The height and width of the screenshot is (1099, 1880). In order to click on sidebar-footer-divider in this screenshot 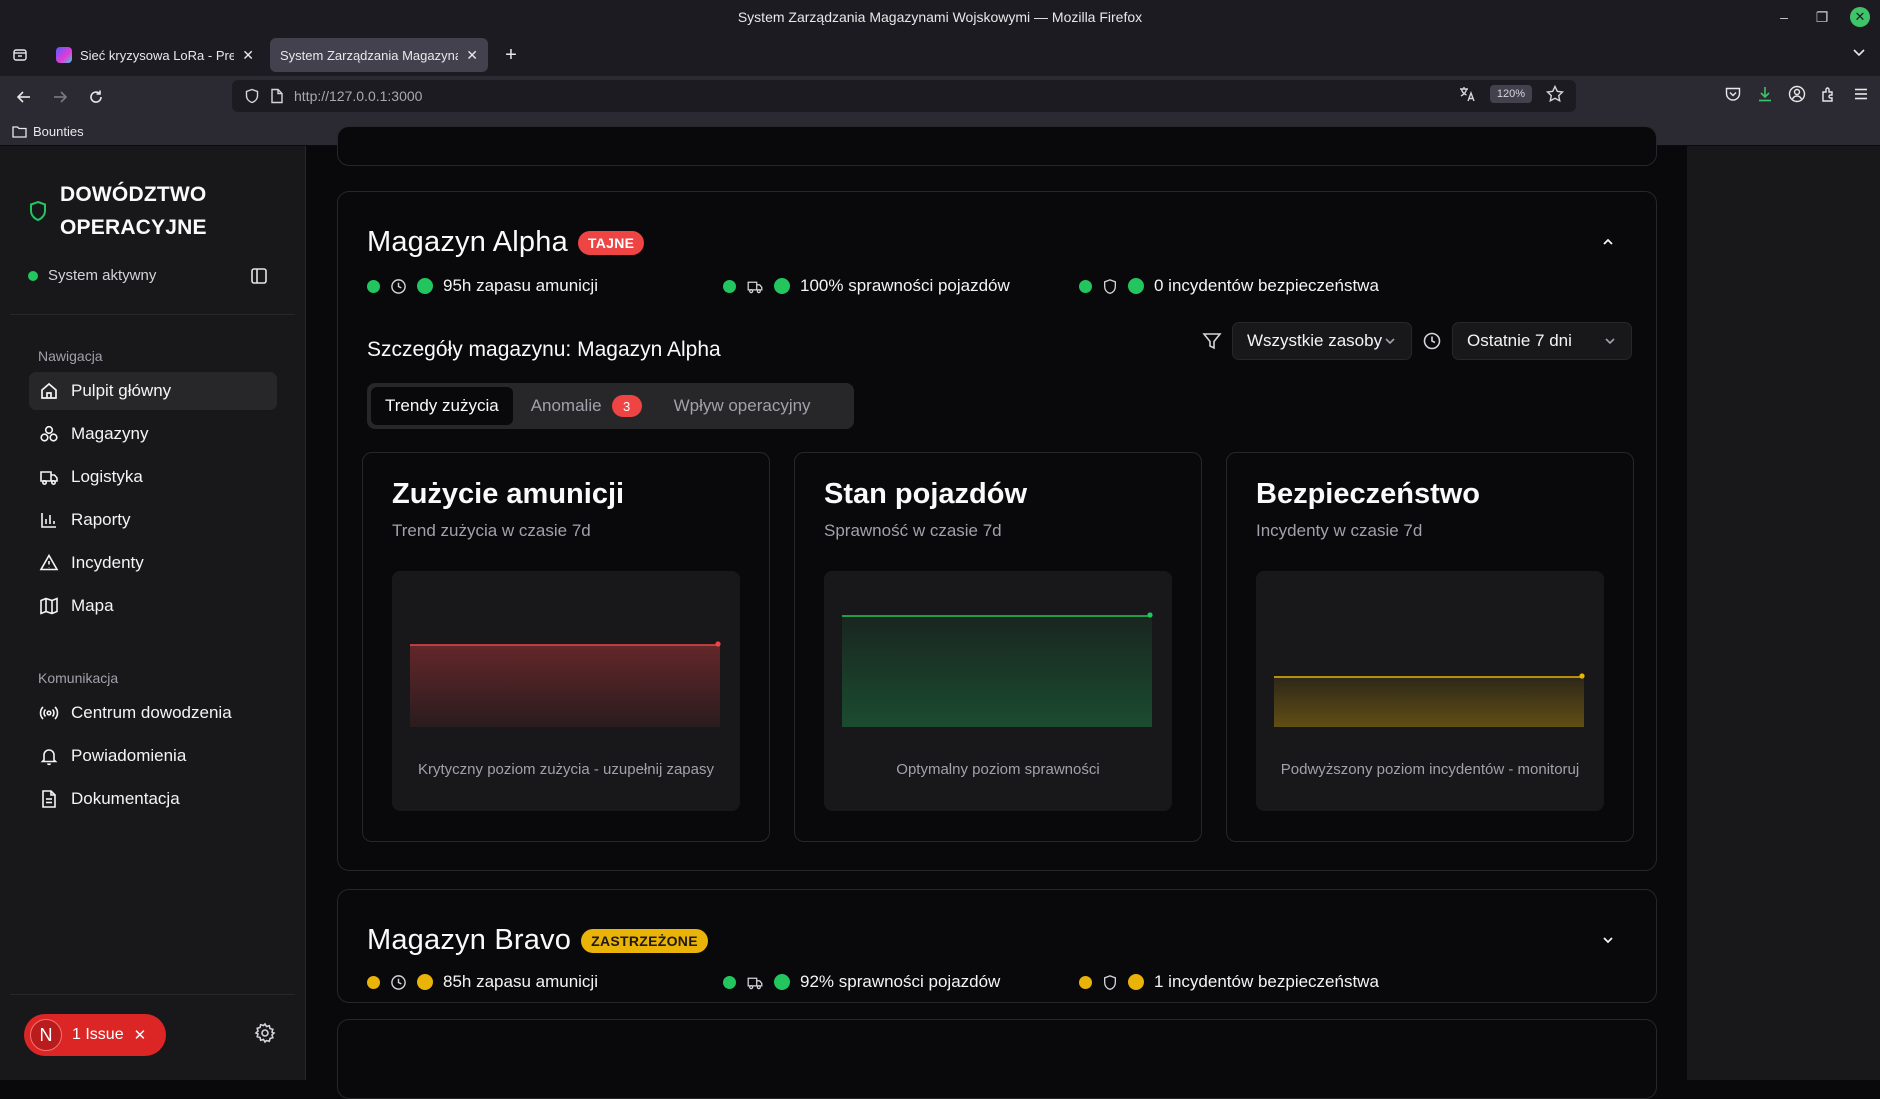, I will do `click(152, 994)`.